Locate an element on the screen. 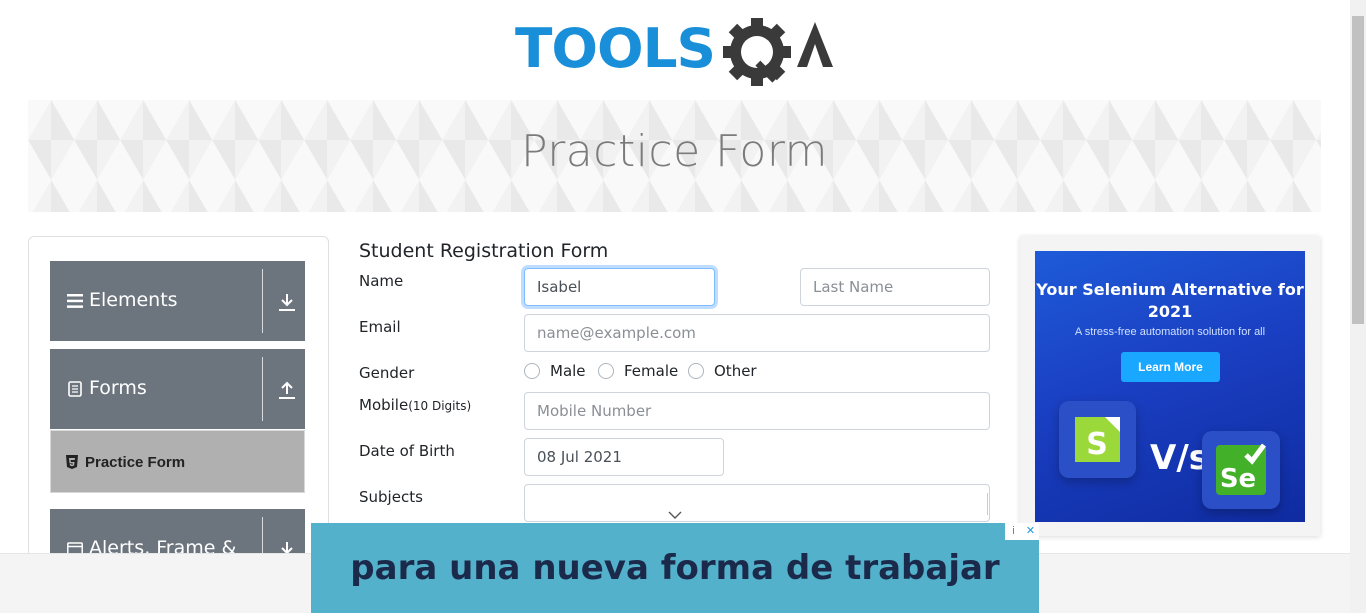  bottom-banner-ad: para una nueva forma de trabajar i ✕ is located at coordinates (675, 568).